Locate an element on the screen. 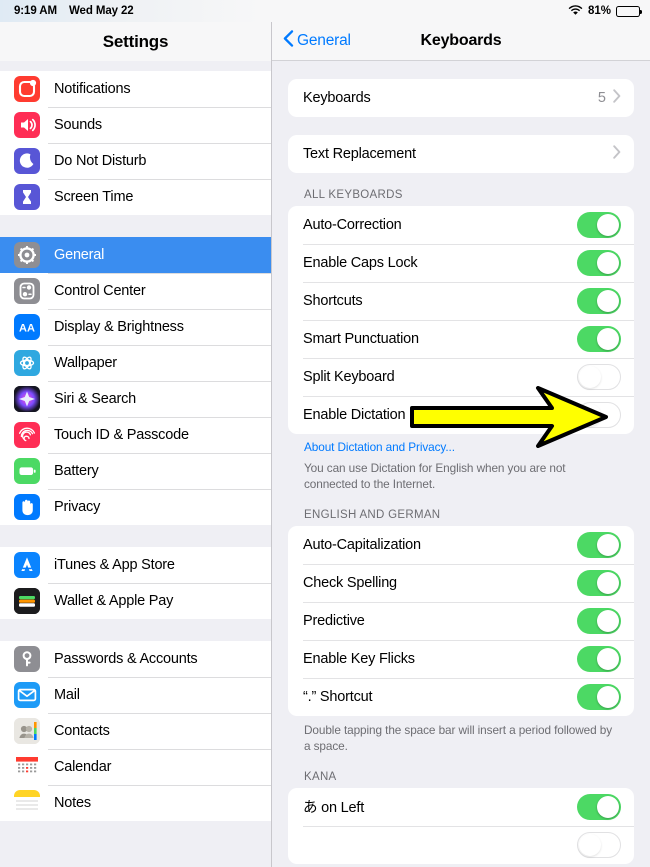 The height and width of the screenshot is (867, 650). sidebar-item-label: Control Center is located at coordinates (100, 291).